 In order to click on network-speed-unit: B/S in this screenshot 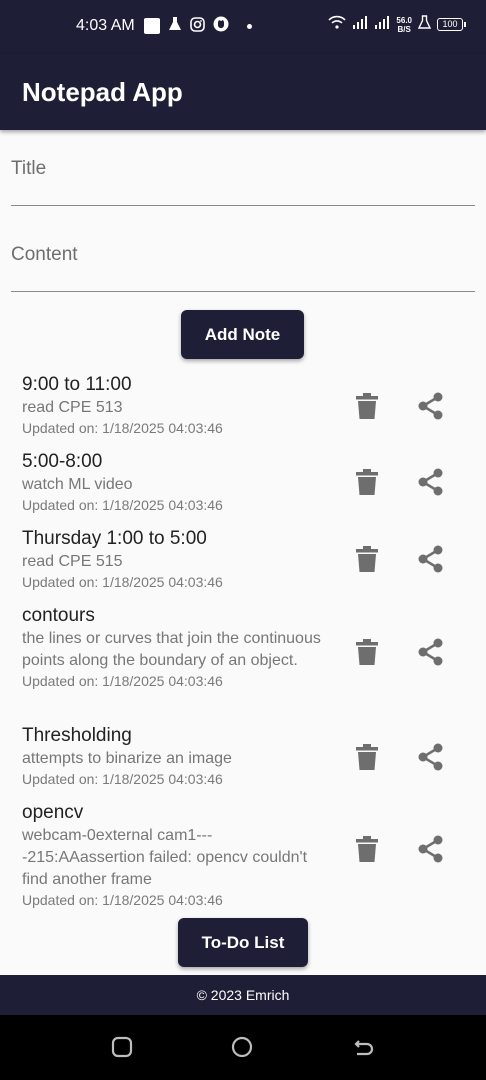, I will do `click(404, 29)`.